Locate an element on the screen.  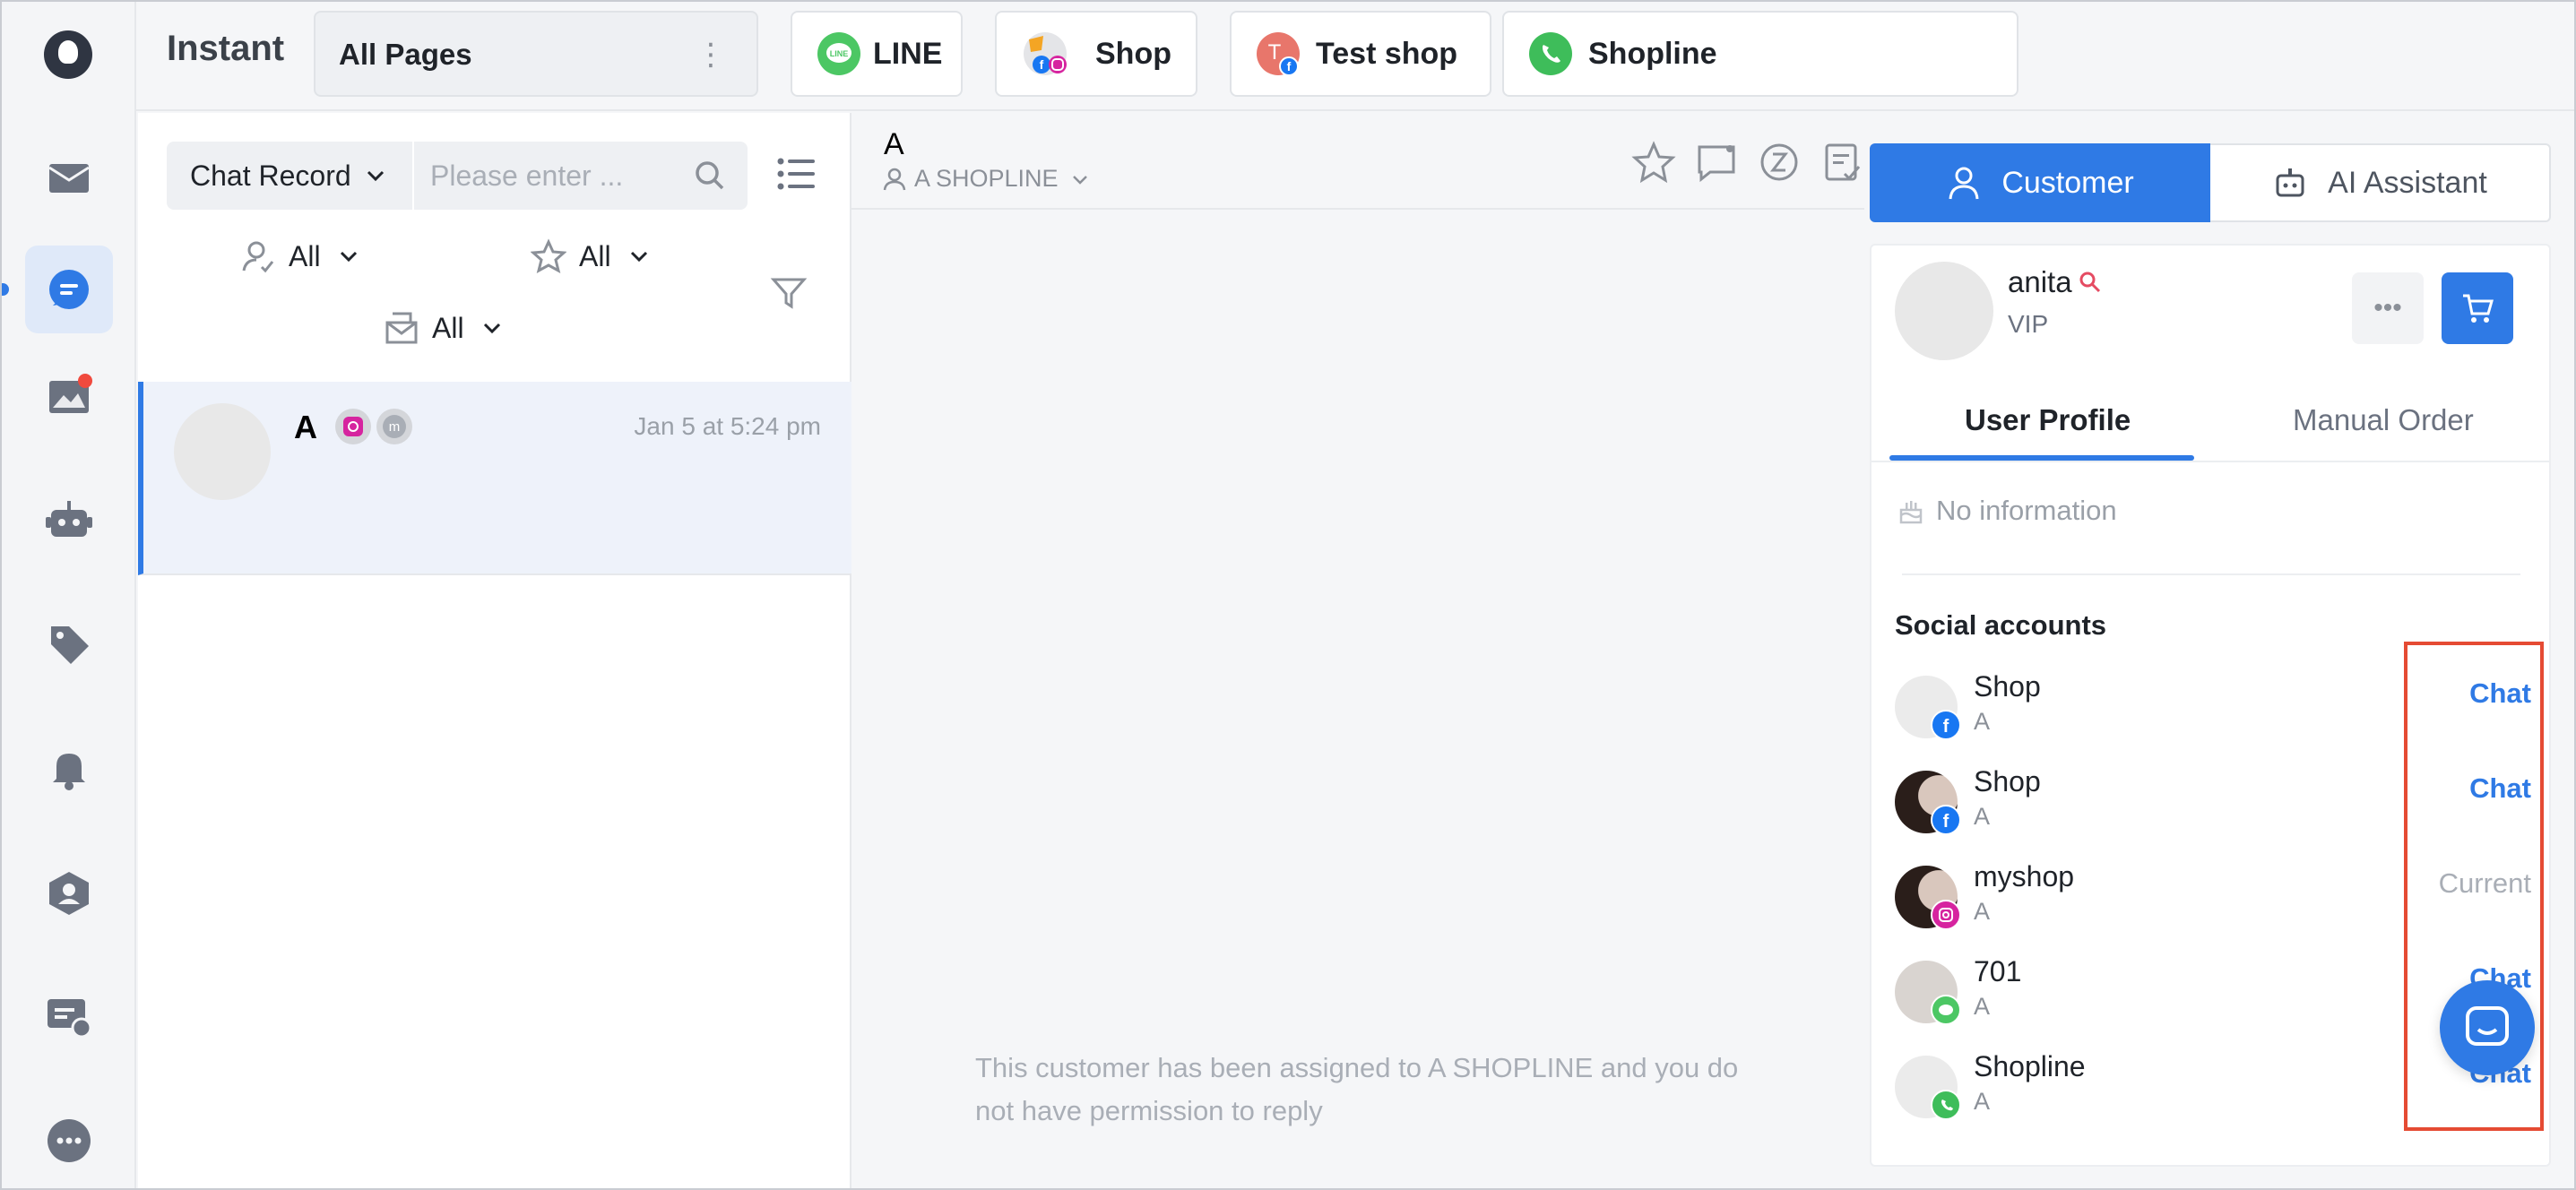
sidebar-item-more is located at coordinates (69, 1141).